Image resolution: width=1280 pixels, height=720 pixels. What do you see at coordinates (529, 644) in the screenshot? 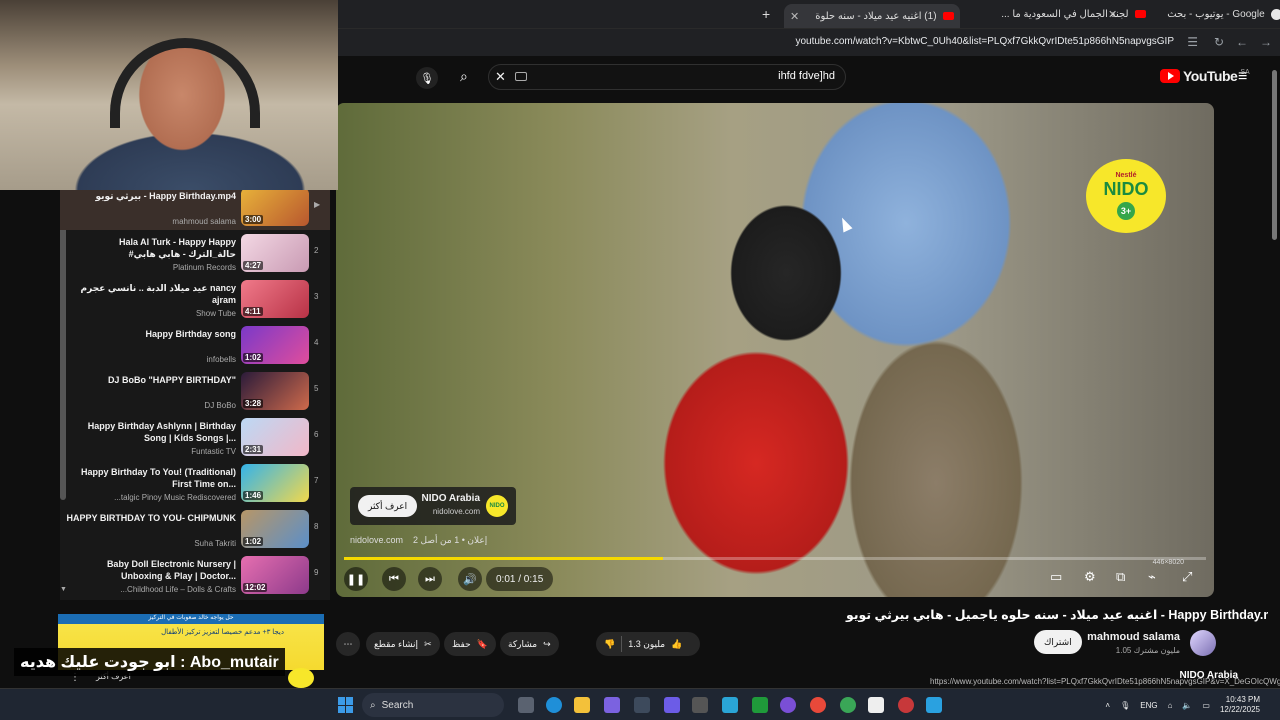
I see `share-button: مشاركة ↪` at bounding box center [529, 644].